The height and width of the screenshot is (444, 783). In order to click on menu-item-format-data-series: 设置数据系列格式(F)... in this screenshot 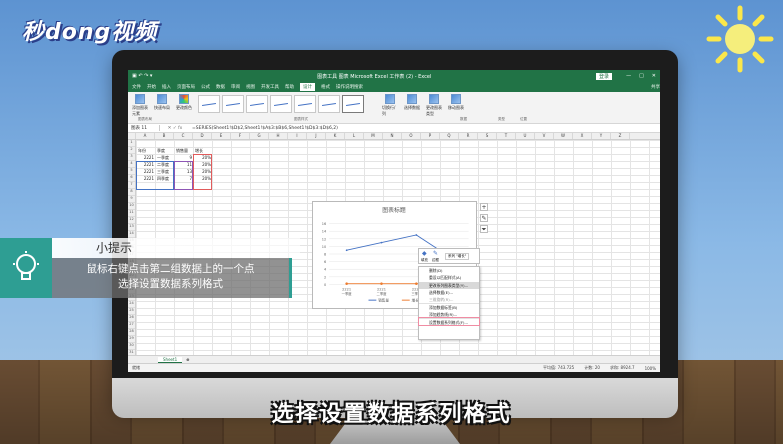, I will do `click(449, 322)`.